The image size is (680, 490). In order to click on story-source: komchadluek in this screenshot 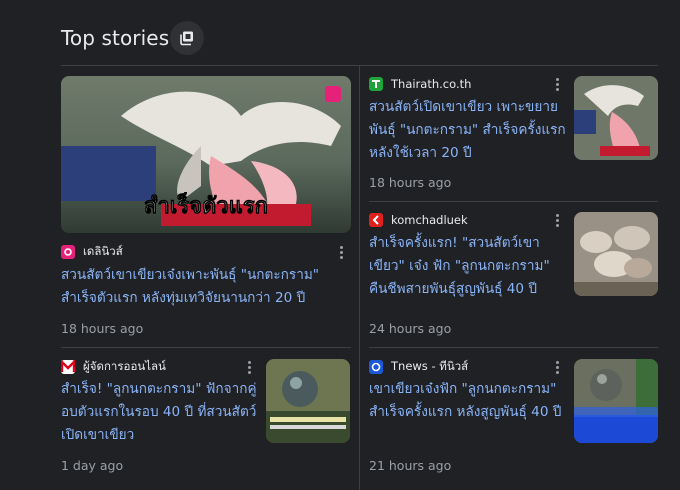, I will do `click(418, 220)`.